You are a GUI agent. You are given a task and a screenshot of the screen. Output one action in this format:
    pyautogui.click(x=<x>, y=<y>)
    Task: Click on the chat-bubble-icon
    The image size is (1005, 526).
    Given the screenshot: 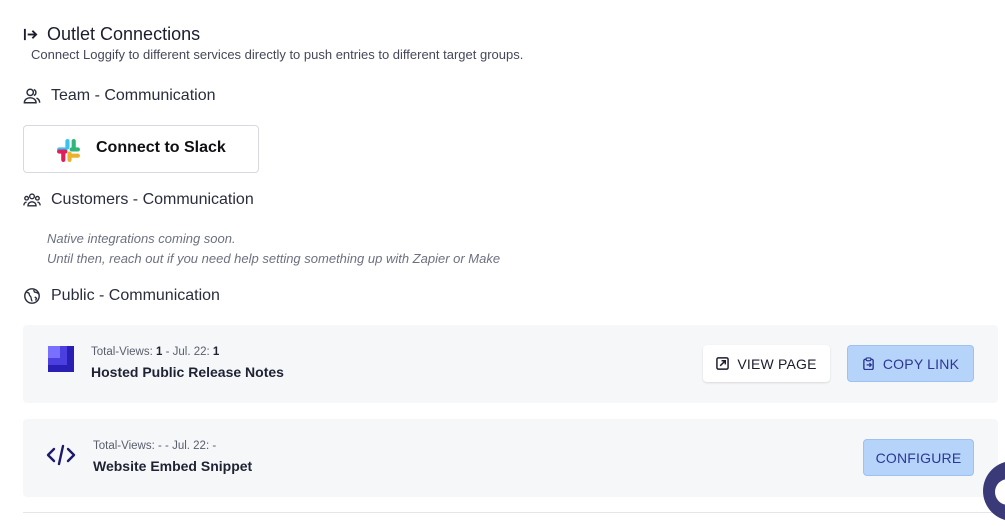 What is the action you would take?
    pyautogui.click(x=1000, y=492)
    